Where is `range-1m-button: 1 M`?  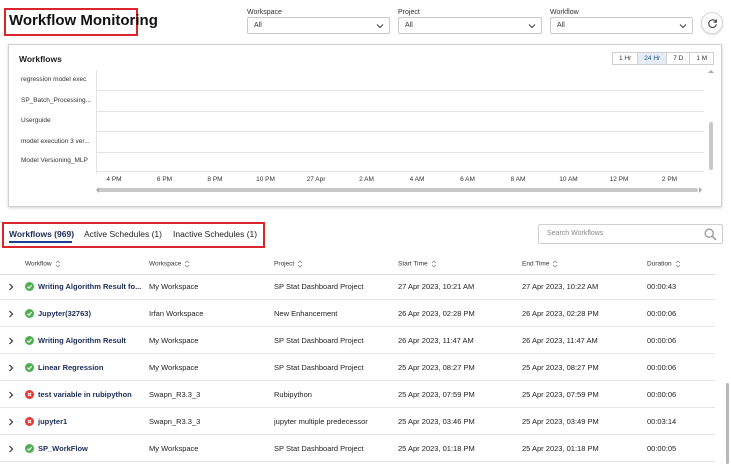 range-1m-button: 1 M is located at coordinates (701, 58).